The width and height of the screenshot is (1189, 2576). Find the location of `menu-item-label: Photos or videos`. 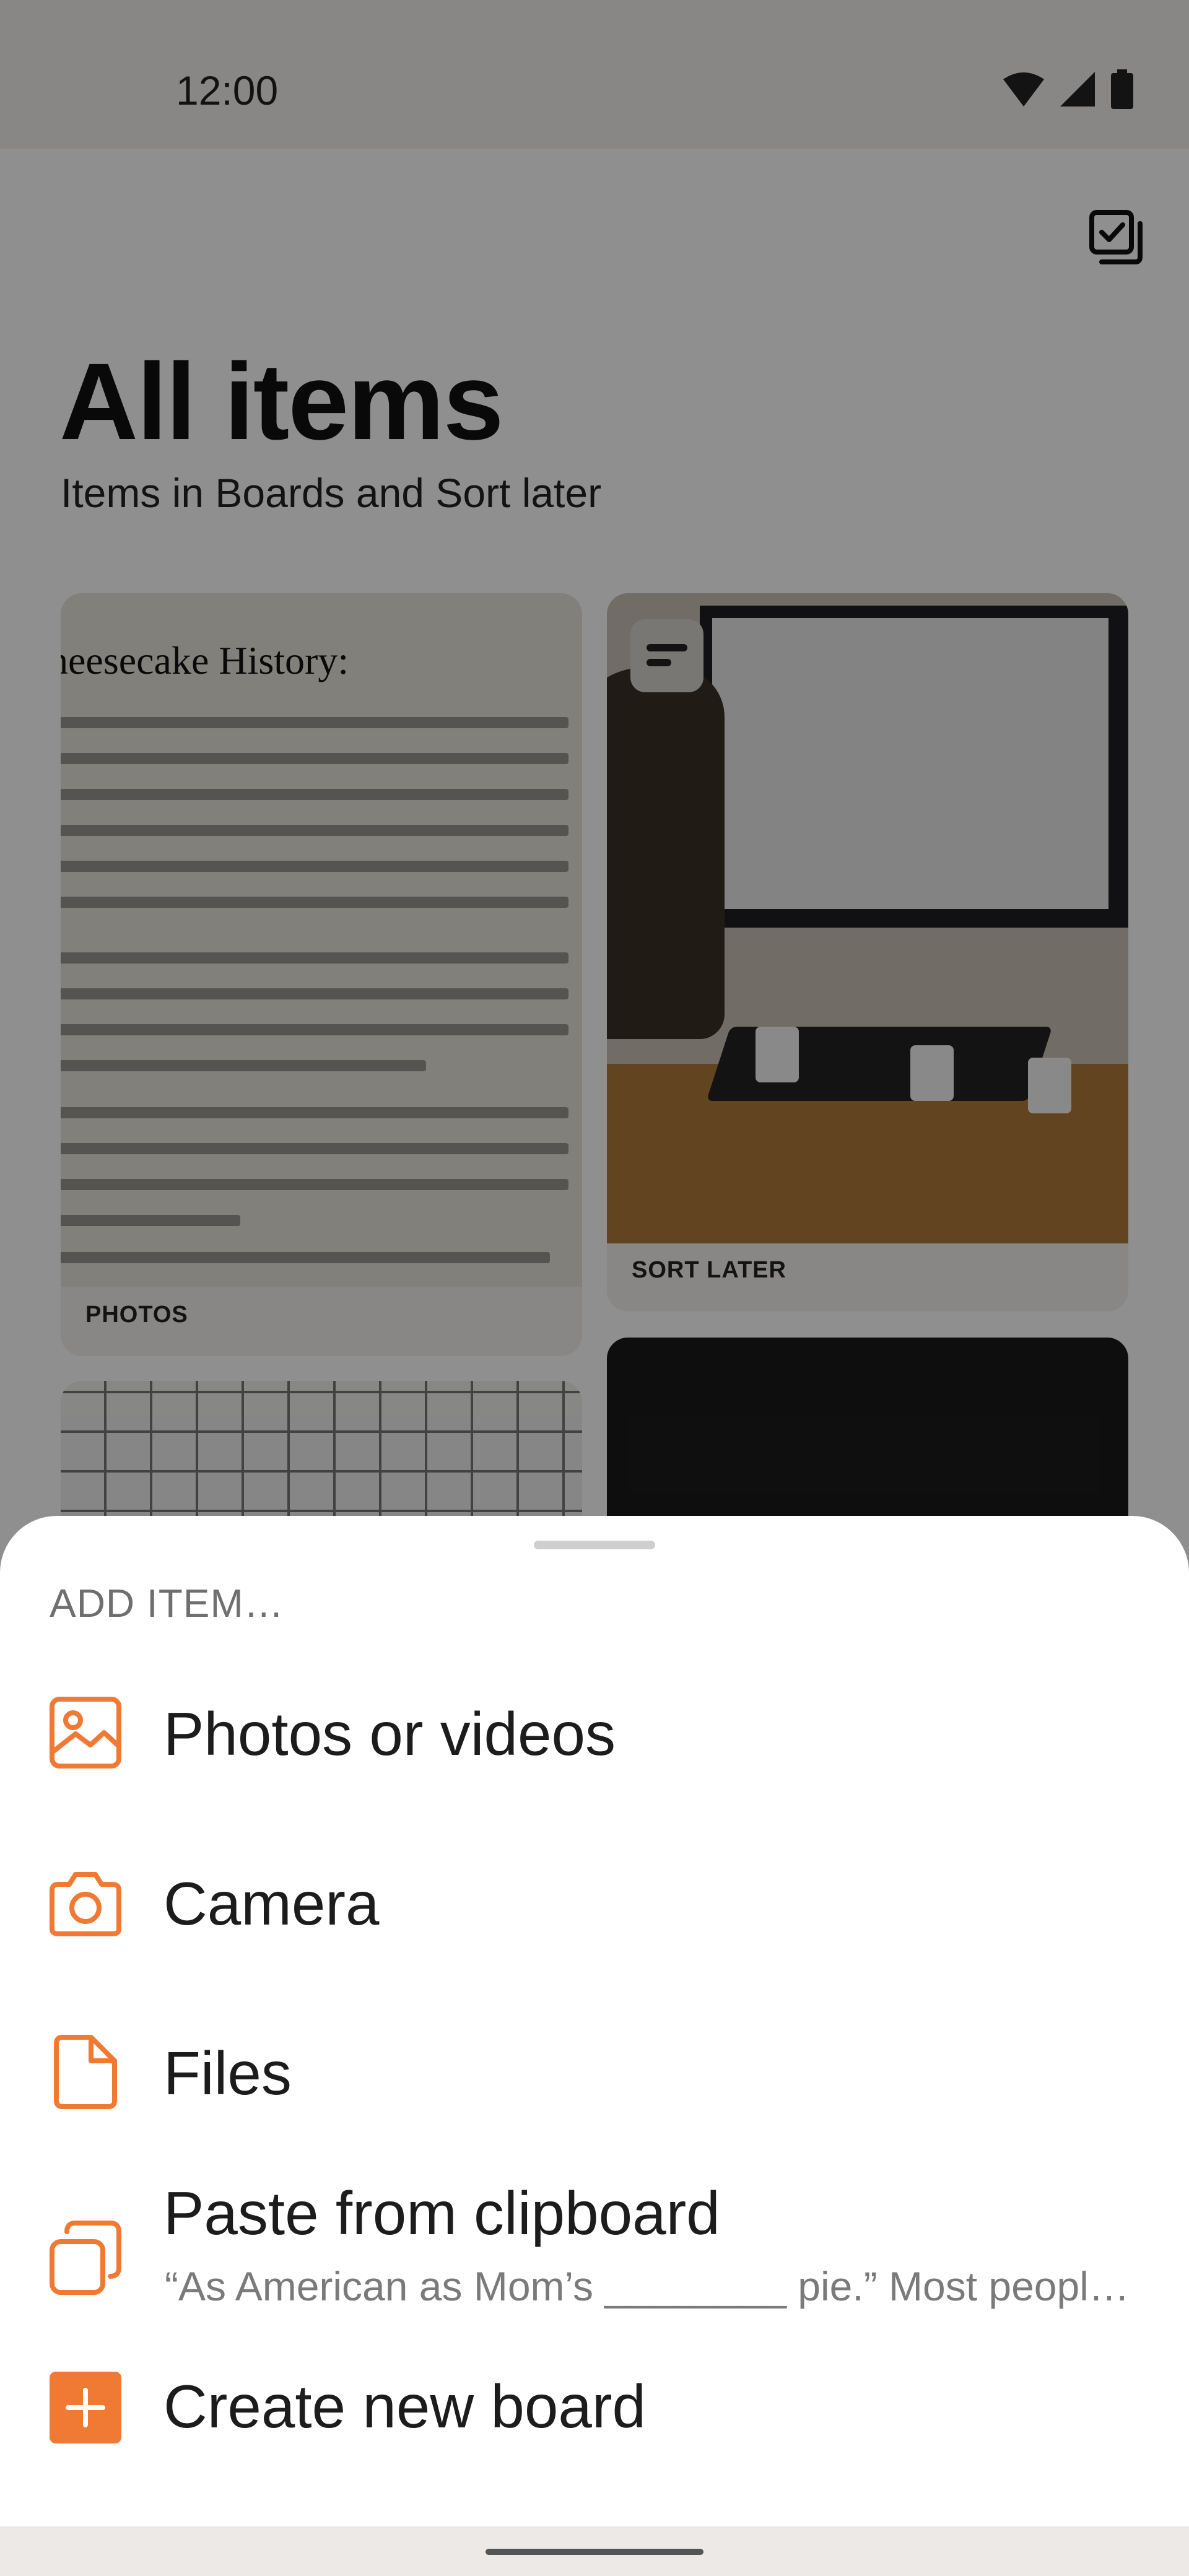

menu-item-label: Photos or videos is located at coordinates (389, 1734).